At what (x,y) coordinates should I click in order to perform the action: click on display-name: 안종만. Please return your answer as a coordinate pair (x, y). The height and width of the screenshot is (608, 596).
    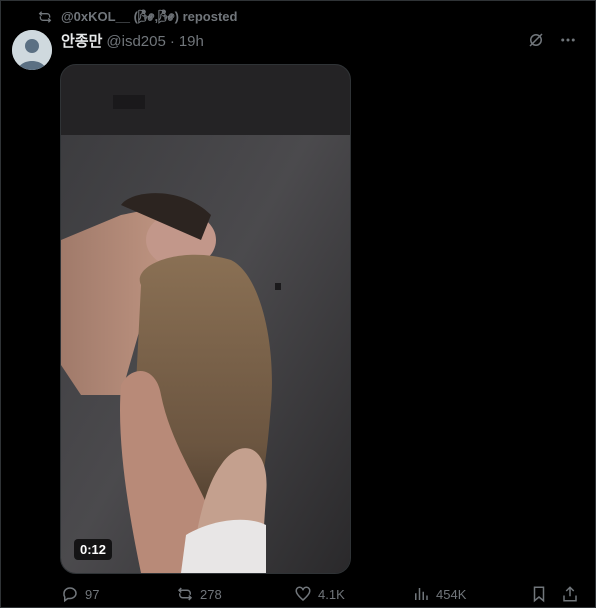
    Looking at the image, I should click on (81, 40).